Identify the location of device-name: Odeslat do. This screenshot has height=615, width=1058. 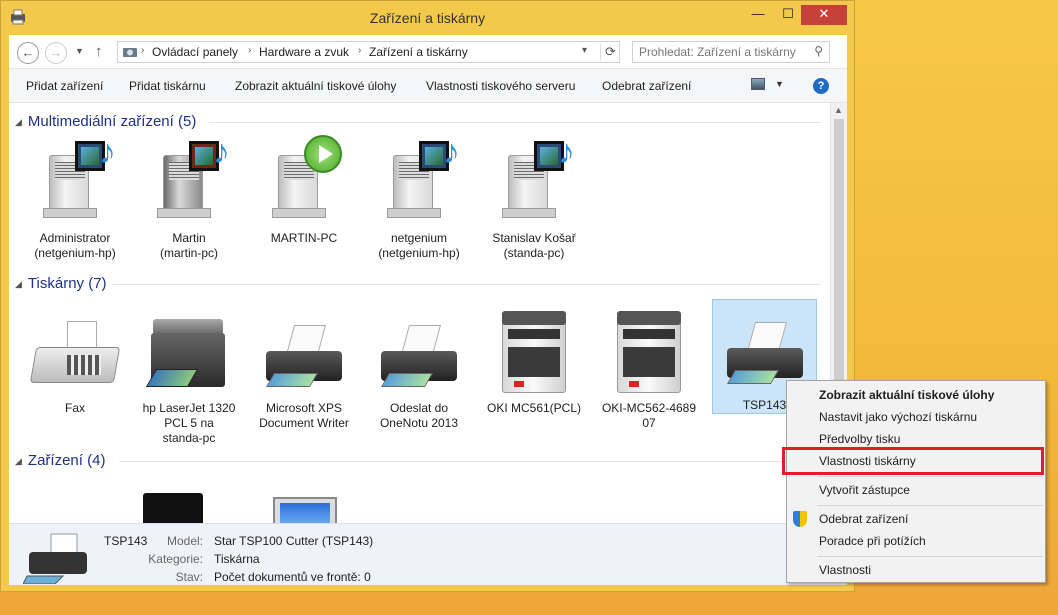
(419, 408).